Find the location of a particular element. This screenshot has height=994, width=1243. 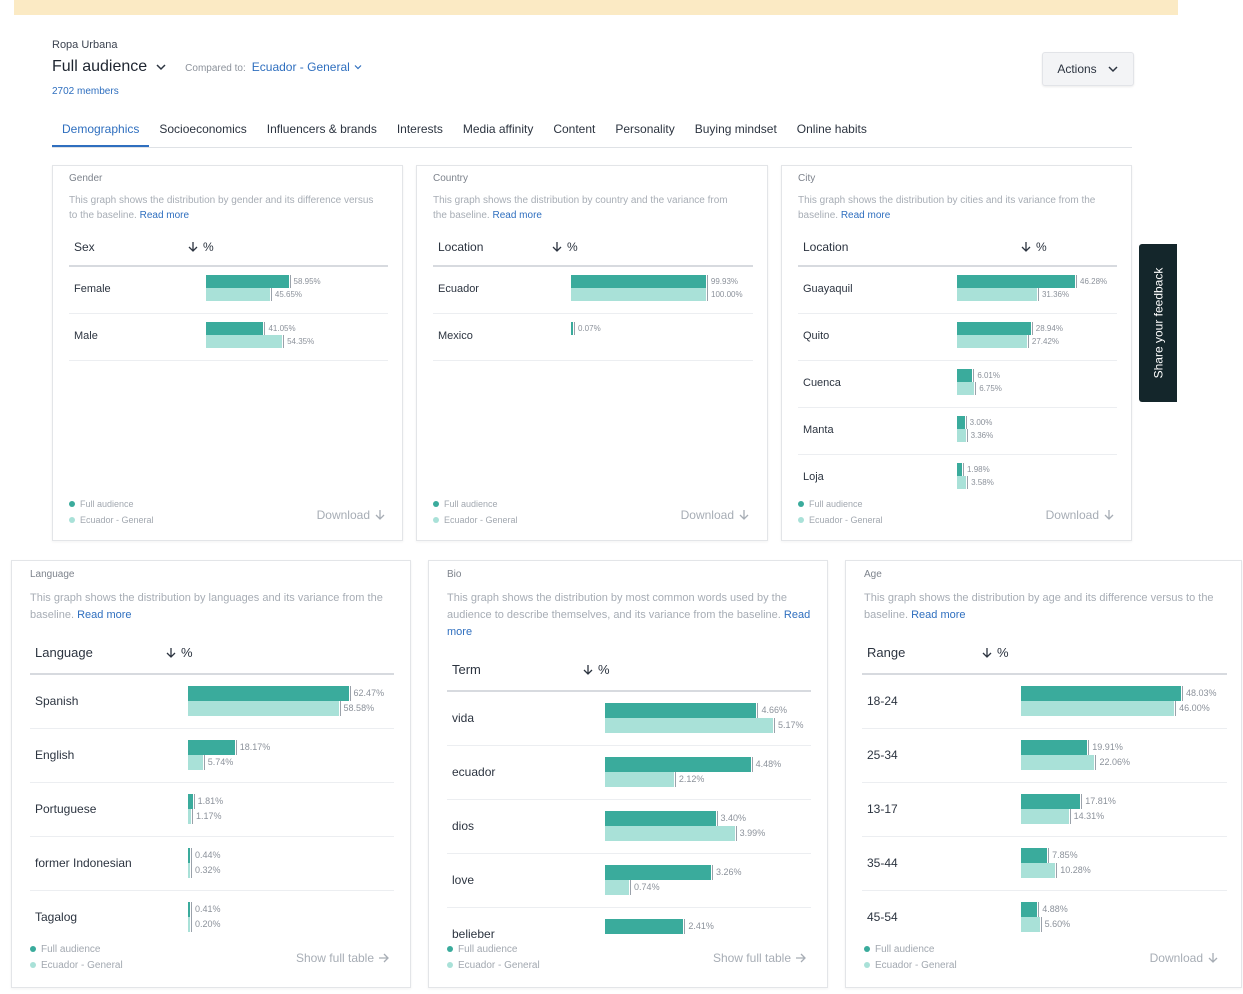

column-label: Term is located at coordinates (466, 669).